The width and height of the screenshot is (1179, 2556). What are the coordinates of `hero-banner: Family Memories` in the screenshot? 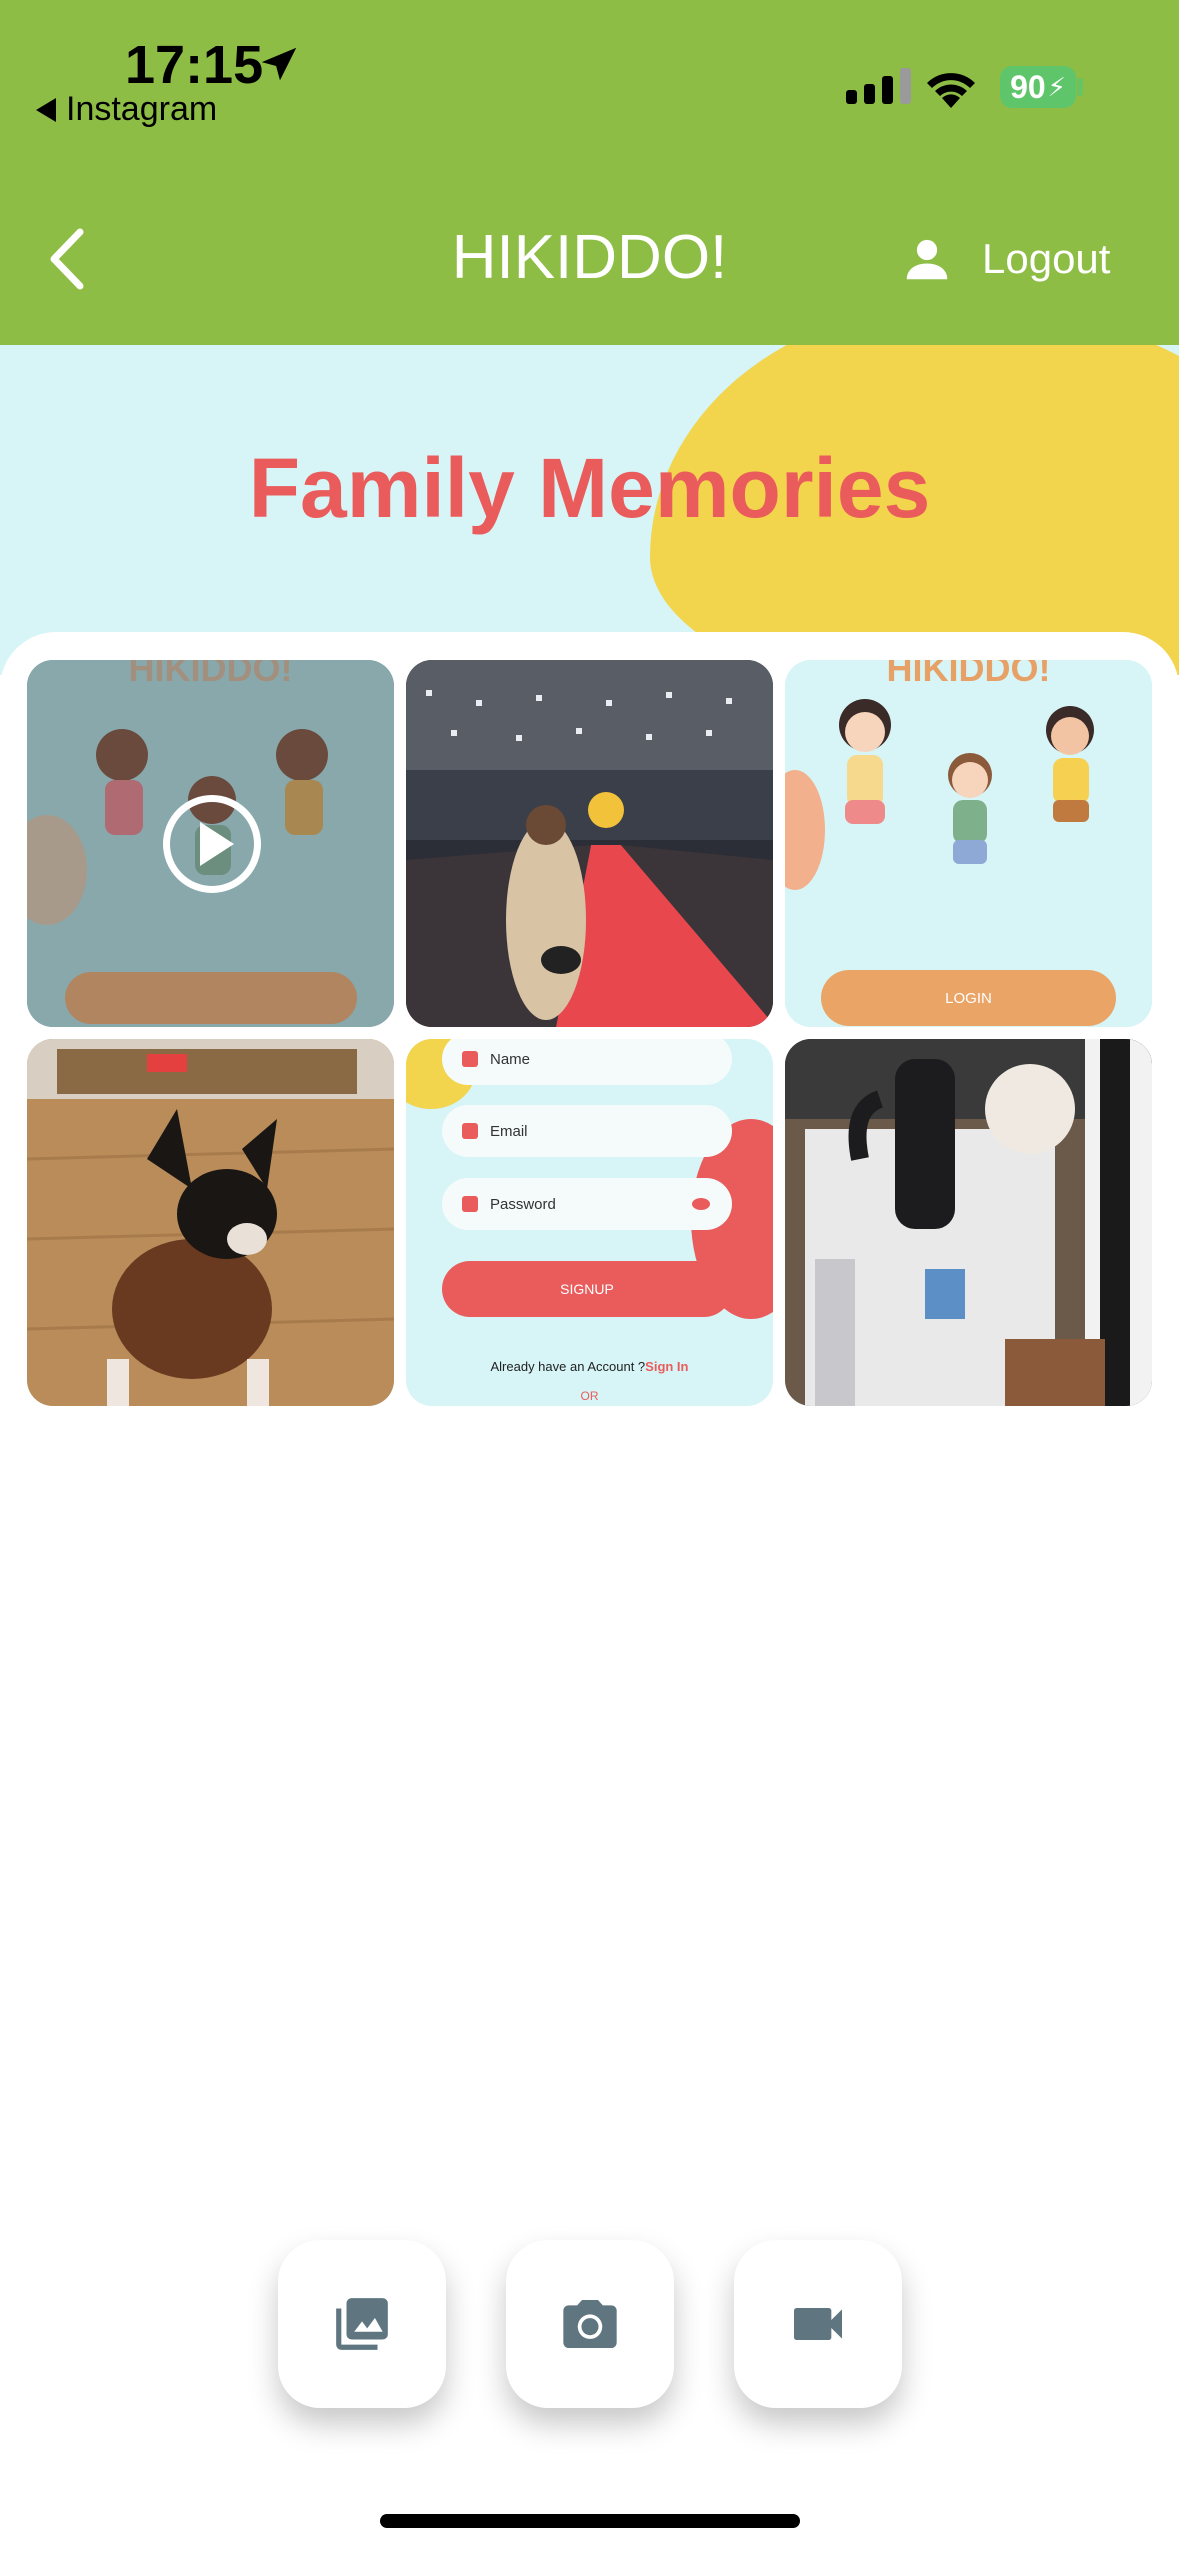 It's located at (589, 510).